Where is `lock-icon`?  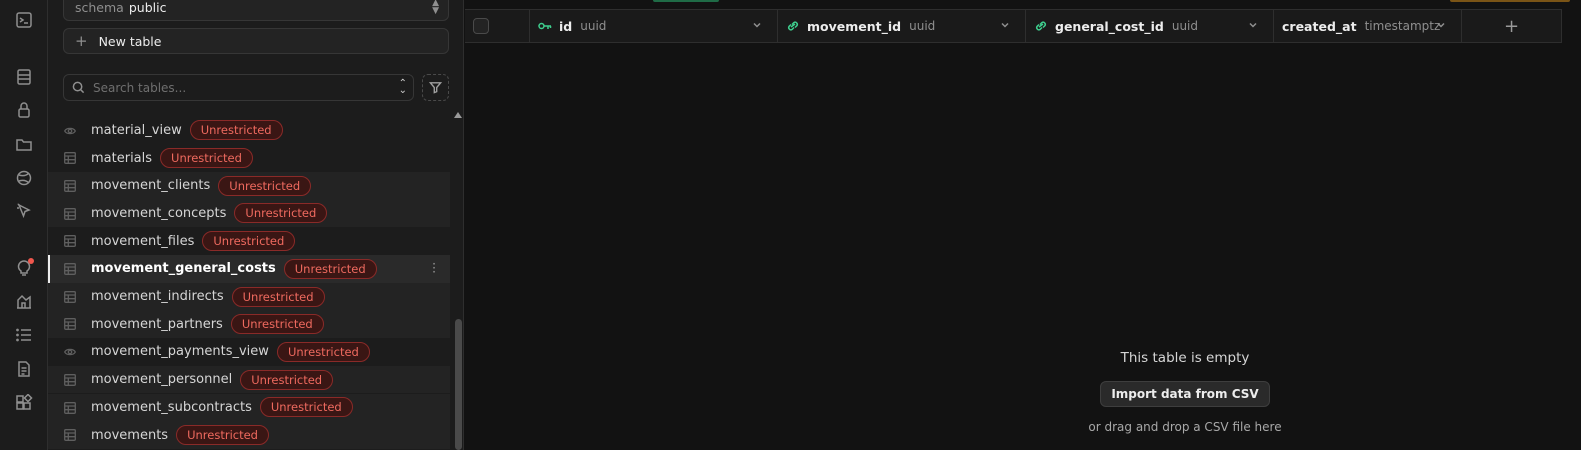 lock-icon is located at coordinates (24, 110).